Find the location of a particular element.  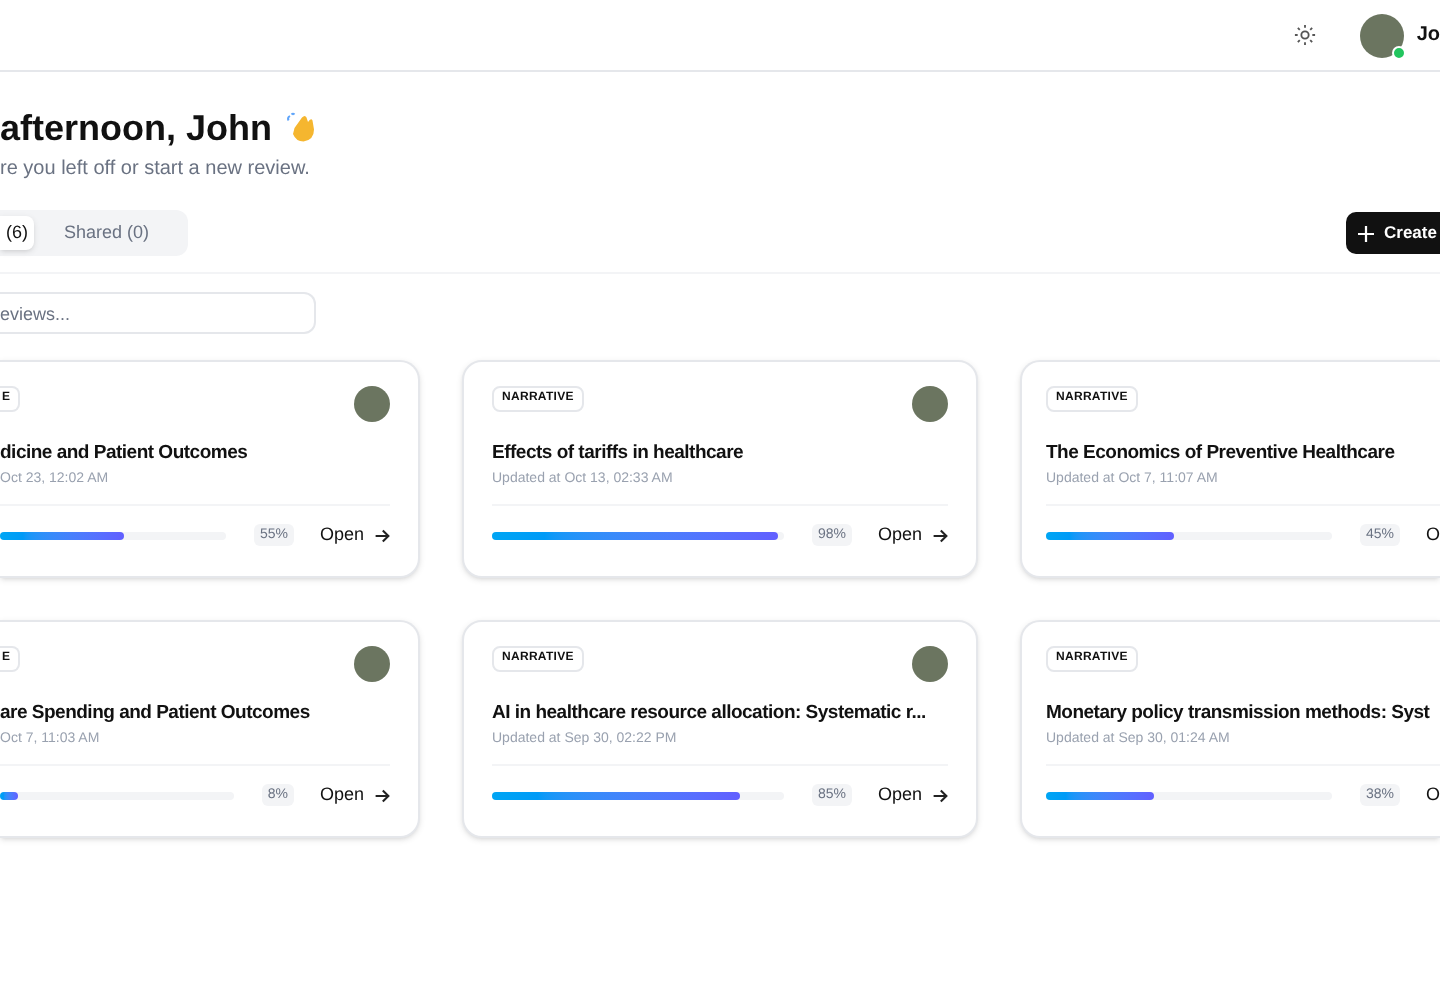

card-title: Effects of tariffs in healthcare is located at coordinates (618, 453).